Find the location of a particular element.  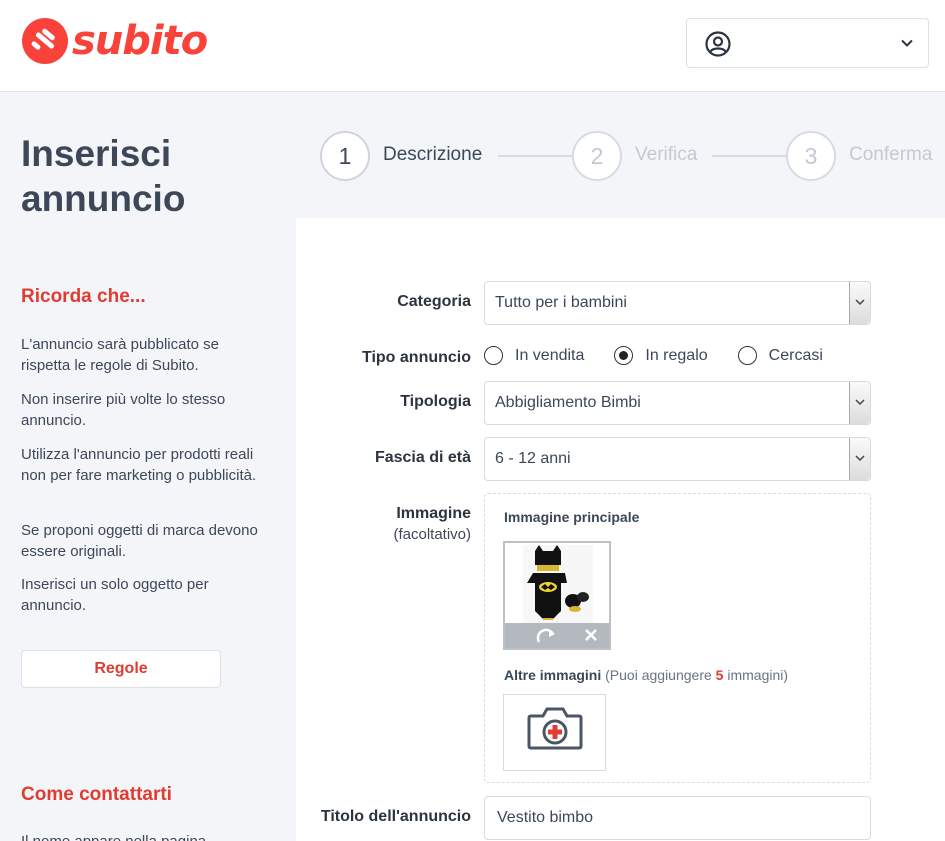

page-title: Inserisci annuncio is located at coordinates (103, 176).